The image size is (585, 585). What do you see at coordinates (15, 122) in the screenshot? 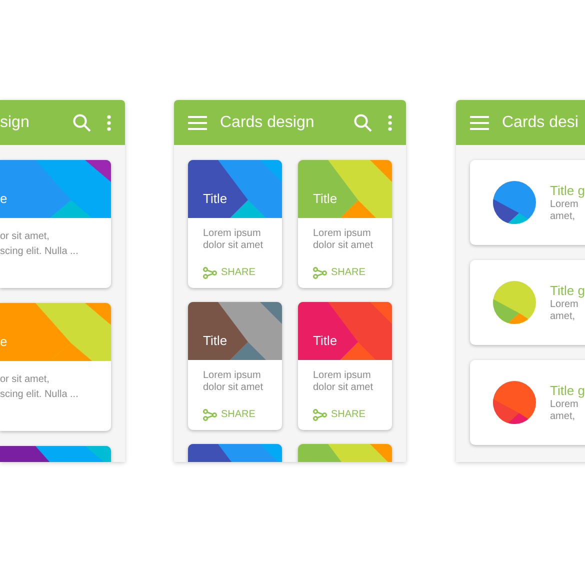
I see `app-title: sign` at bounding box center [15, 122].